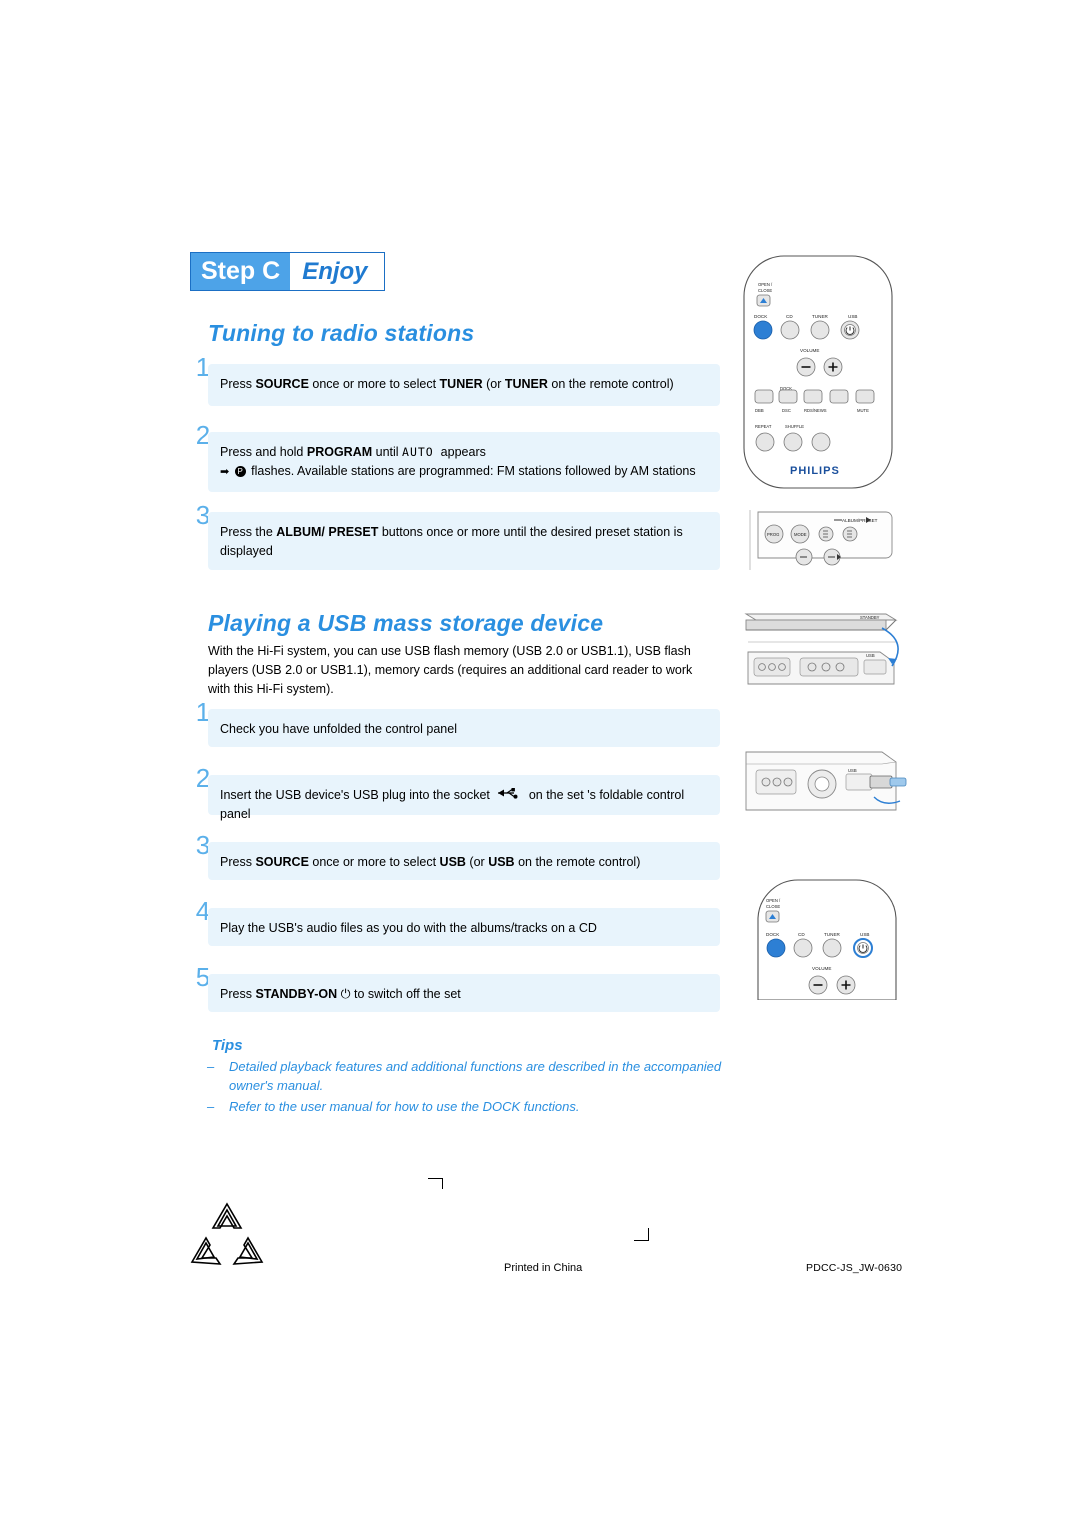 The image size is (1080, 1528). I want to click on step-header: Step C Enjoy, so click(287, 271).